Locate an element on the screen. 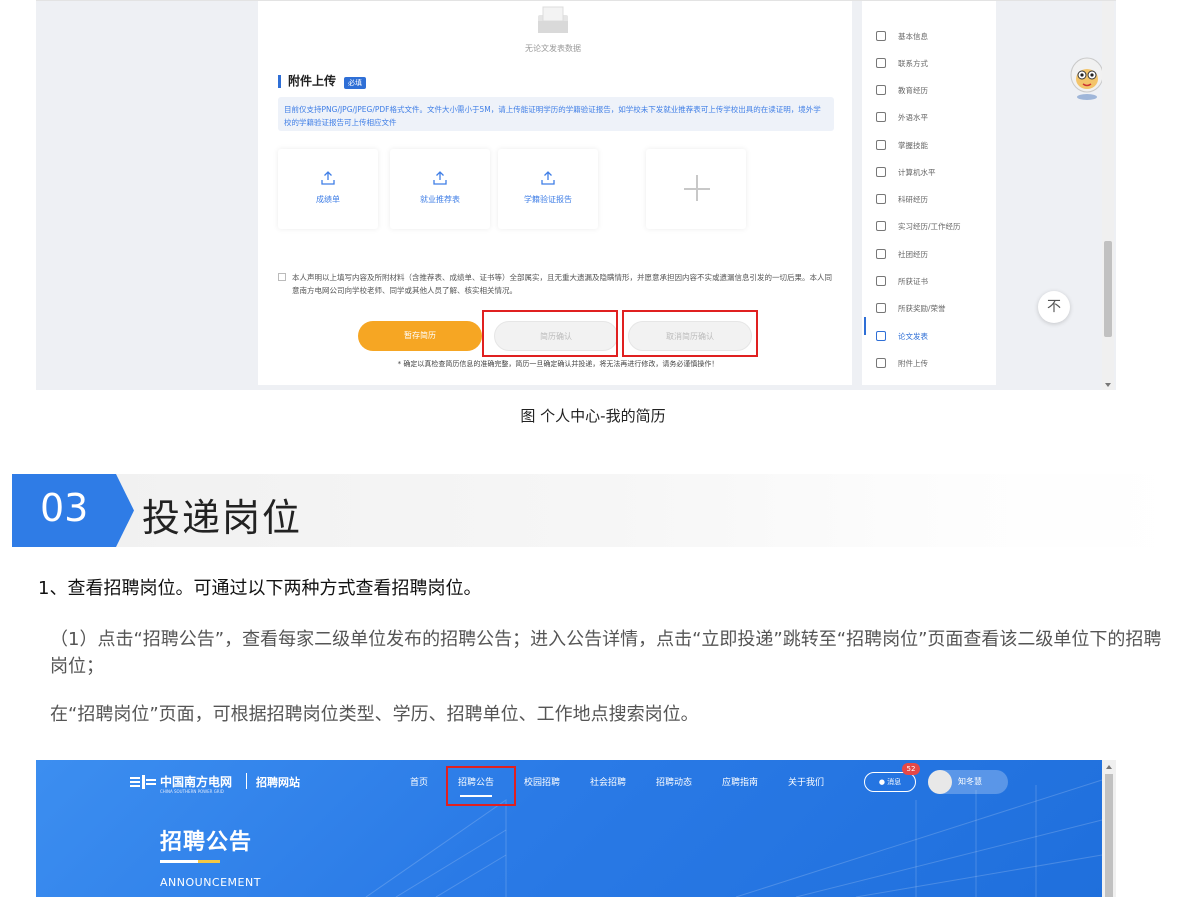  upload-transcript-button: 成绩单 is located at coordinates (328, 189).